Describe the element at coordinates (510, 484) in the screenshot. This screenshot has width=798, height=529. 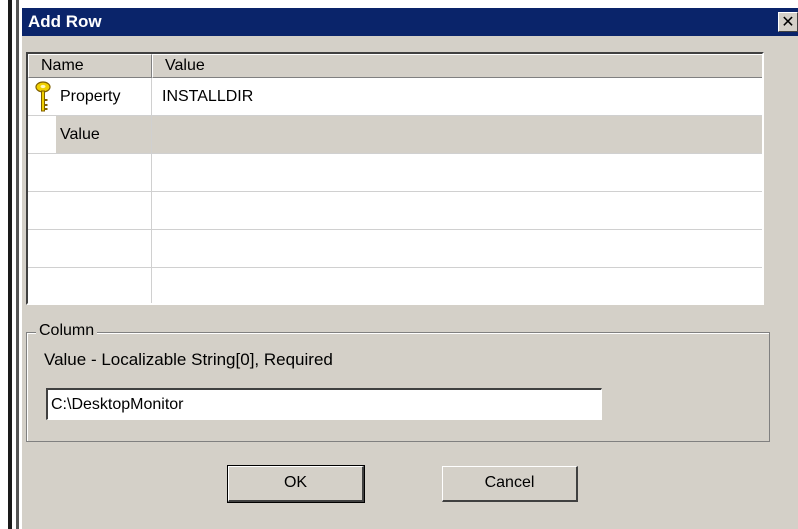
I see `cancel-button: Cancel` at that location.